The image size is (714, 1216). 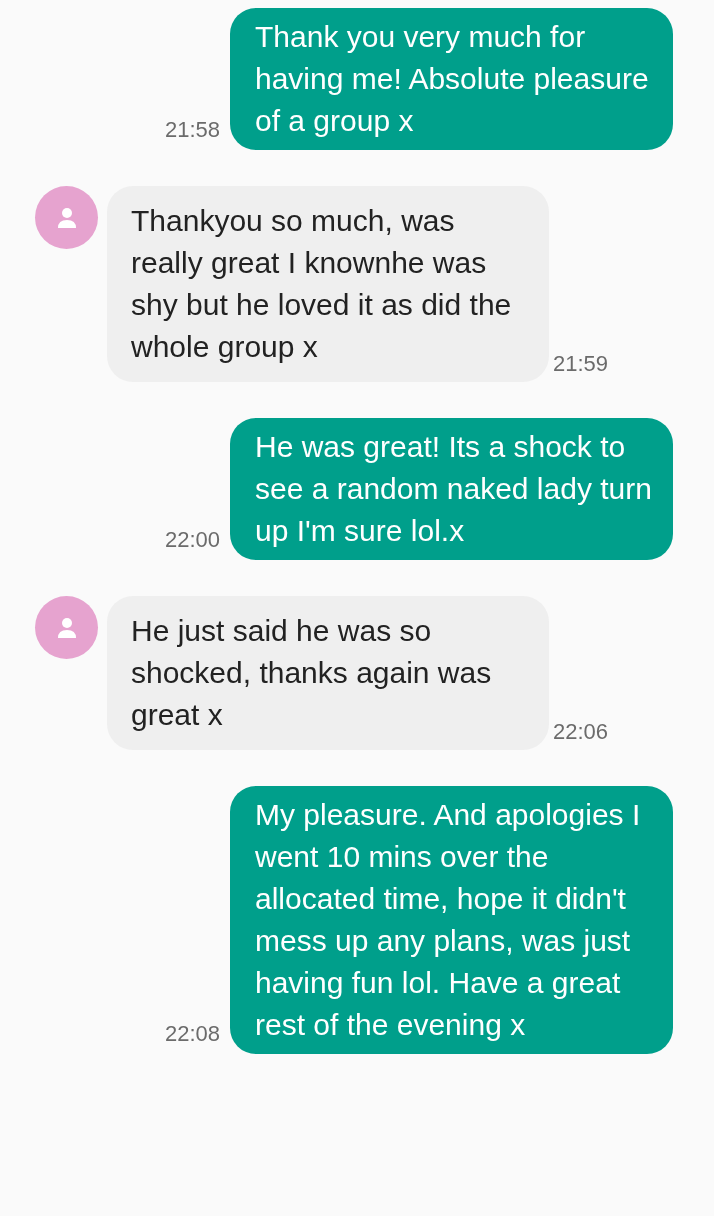 What do you see at coordinates (192, 540) in the screenshot?
I see `message-time: 22:00` at bounding box center [192, 540].